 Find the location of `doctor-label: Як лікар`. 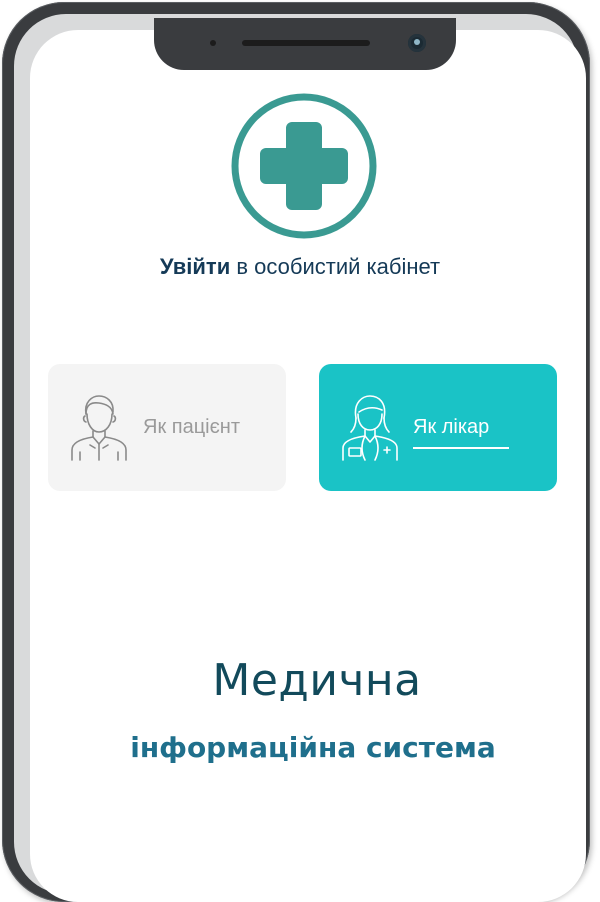

doctor-label: Як лікар is located at coordinates (451, 427).